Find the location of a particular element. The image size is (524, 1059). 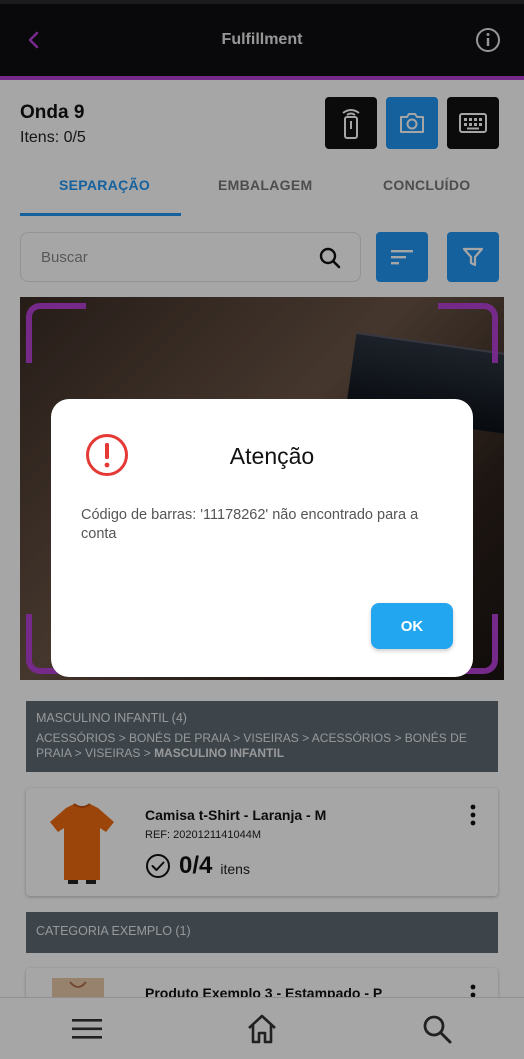

dialog-title: Atenção is located at coordinates (272, 456).